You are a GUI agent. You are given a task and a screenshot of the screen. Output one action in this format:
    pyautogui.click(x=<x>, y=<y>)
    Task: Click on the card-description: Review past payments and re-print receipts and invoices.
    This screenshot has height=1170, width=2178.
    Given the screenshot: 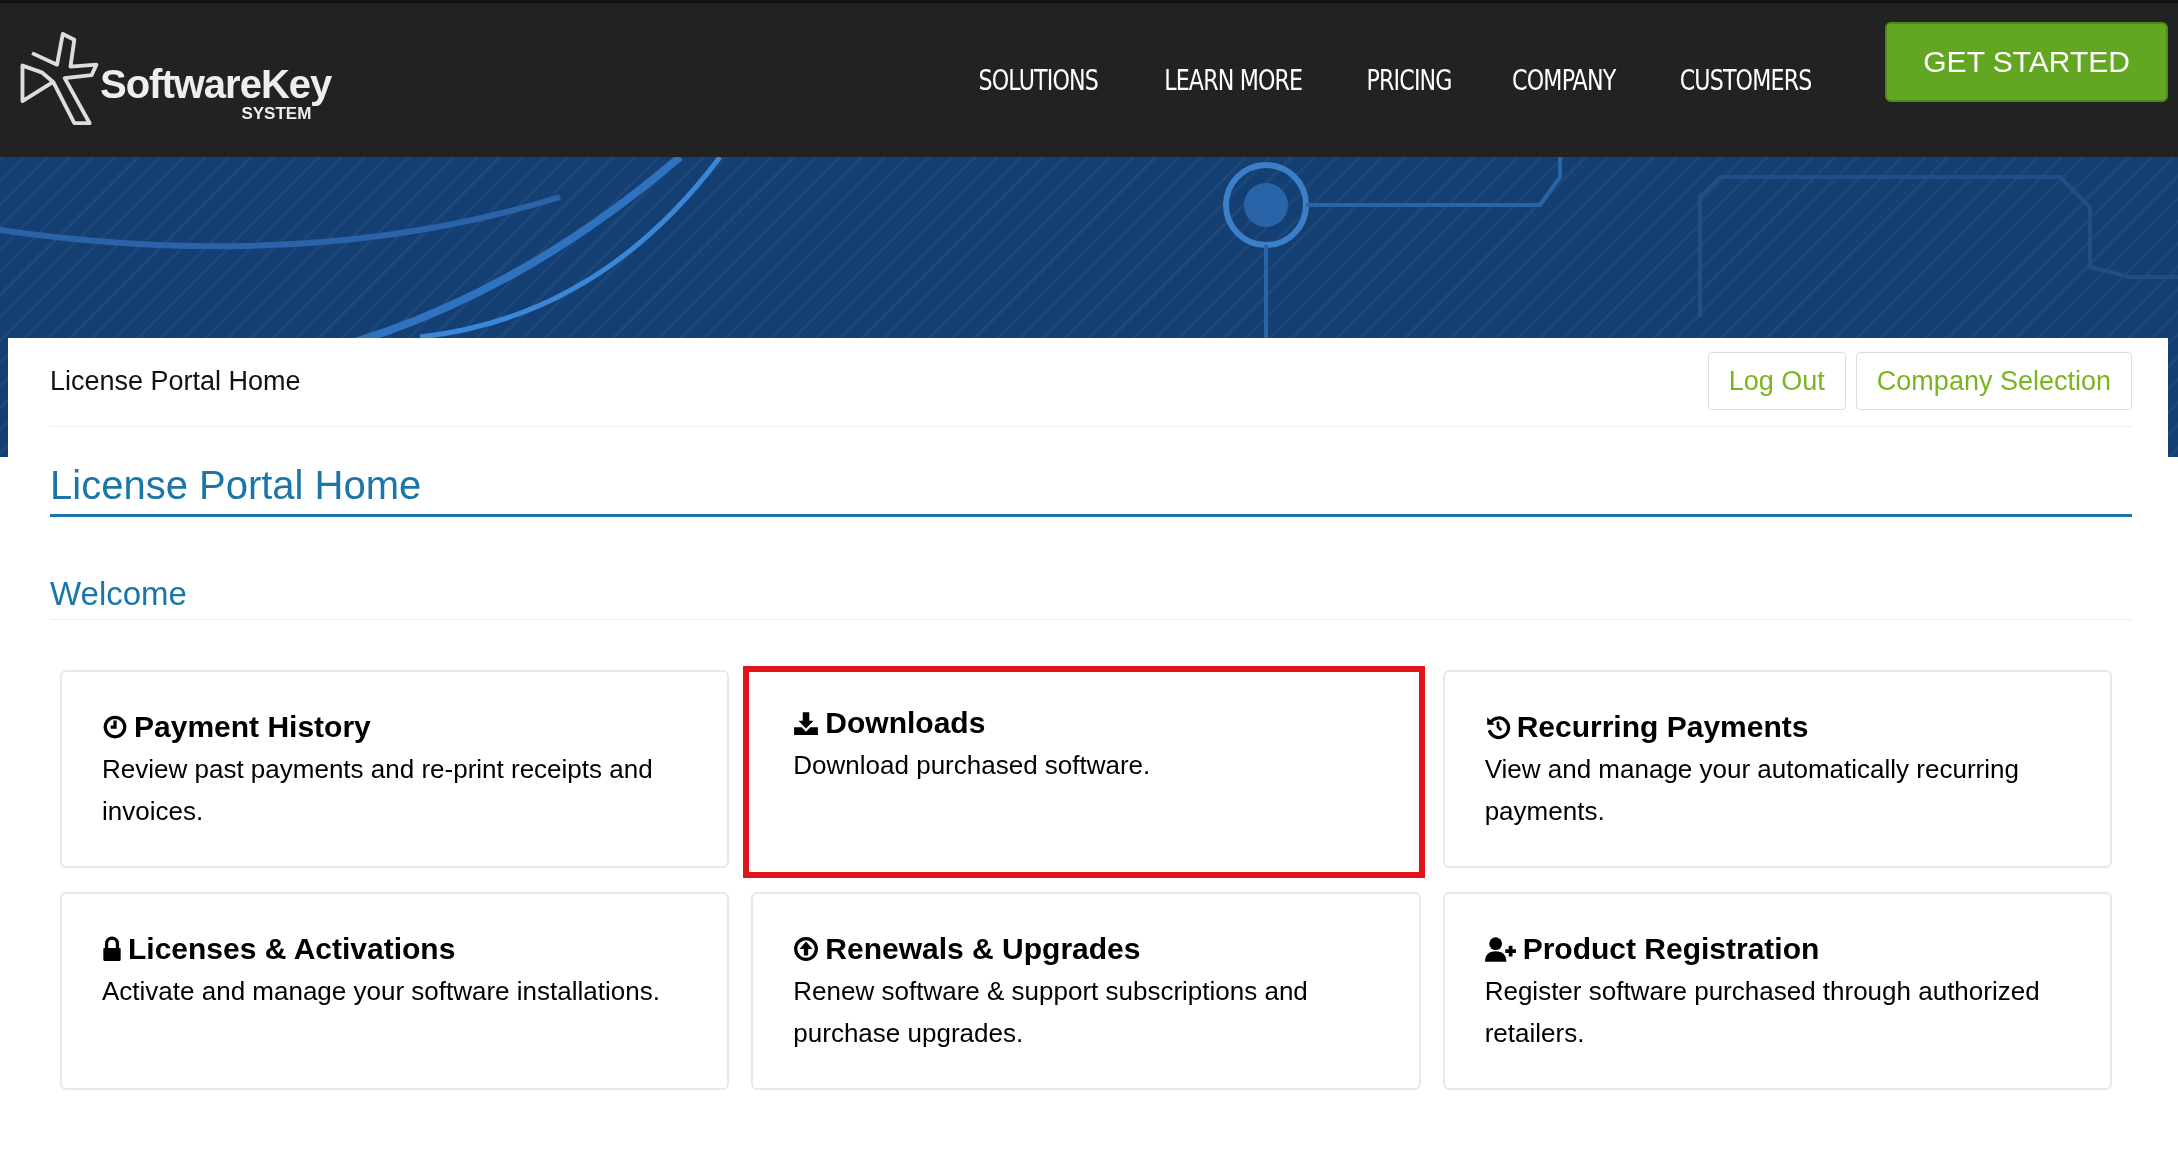 What is the action you would take?
    pyautogui.click(x=378, y=790)
    